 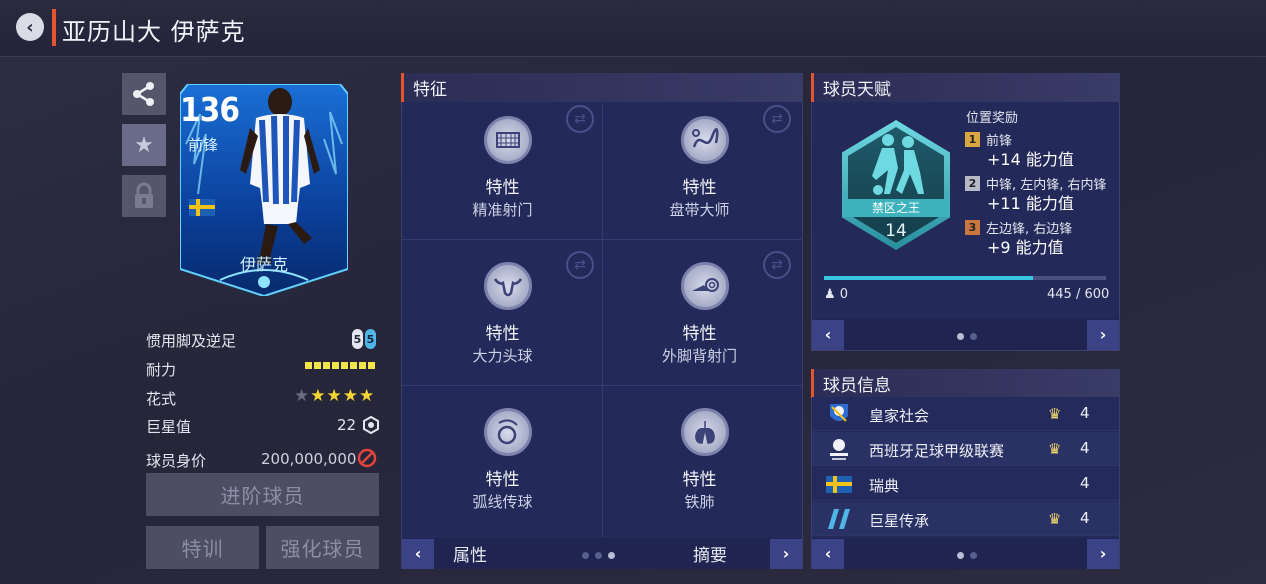 I want to click on info-row-nation: 瑞典 4, so click(x=965, y=484).